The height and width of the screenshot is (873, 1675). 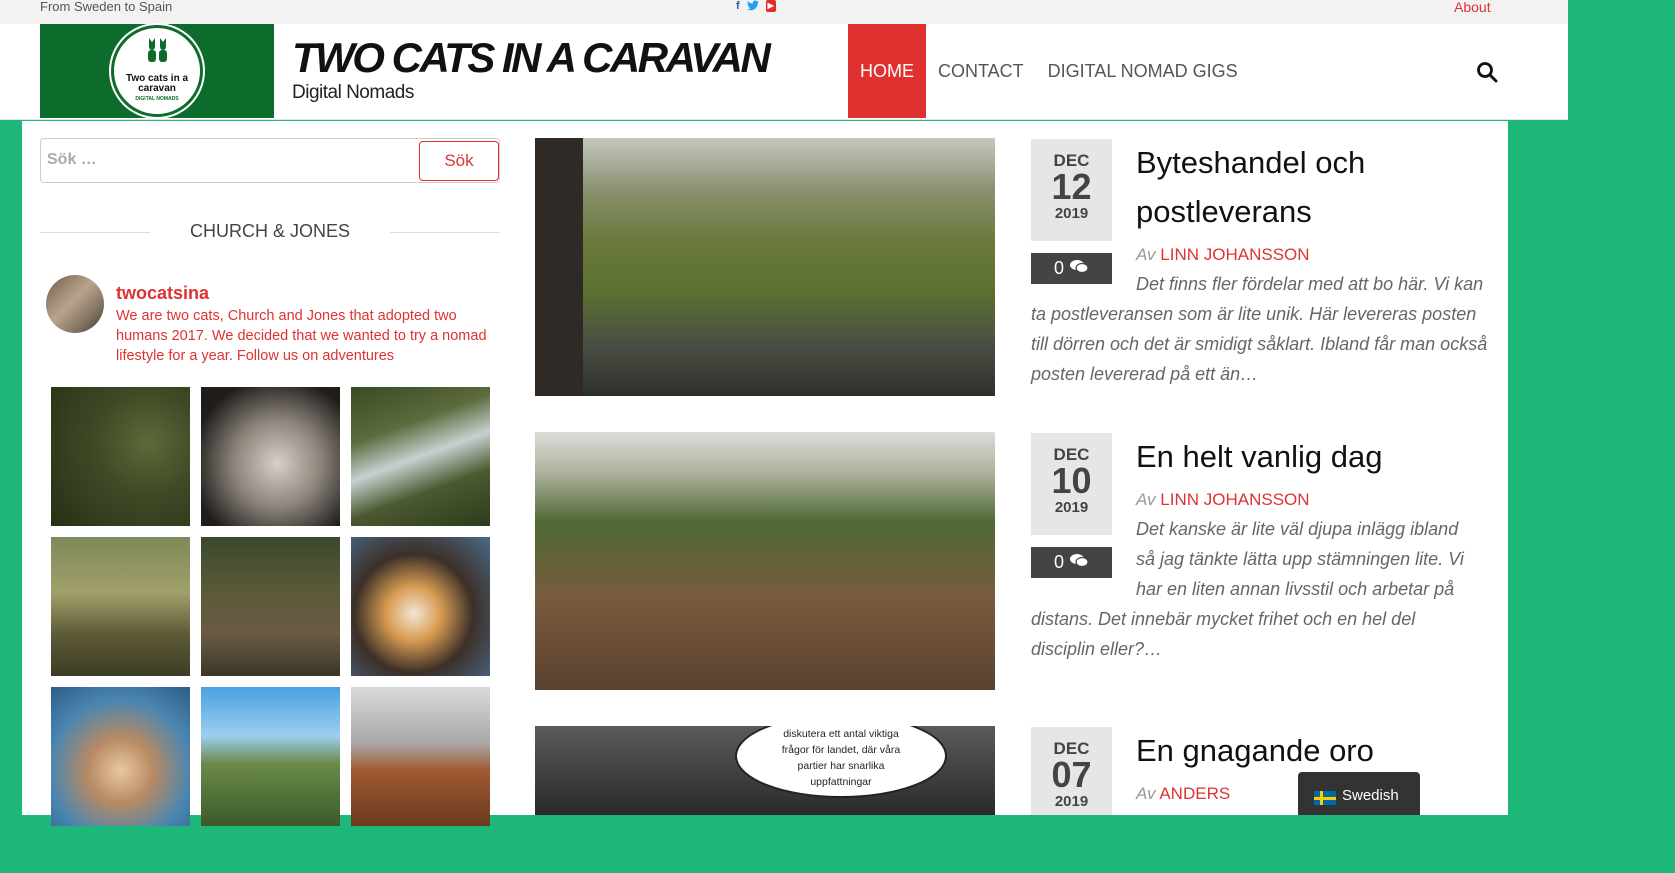 I want to click on post-title-line: Byteshandel och, so click(x=1251, y=162).